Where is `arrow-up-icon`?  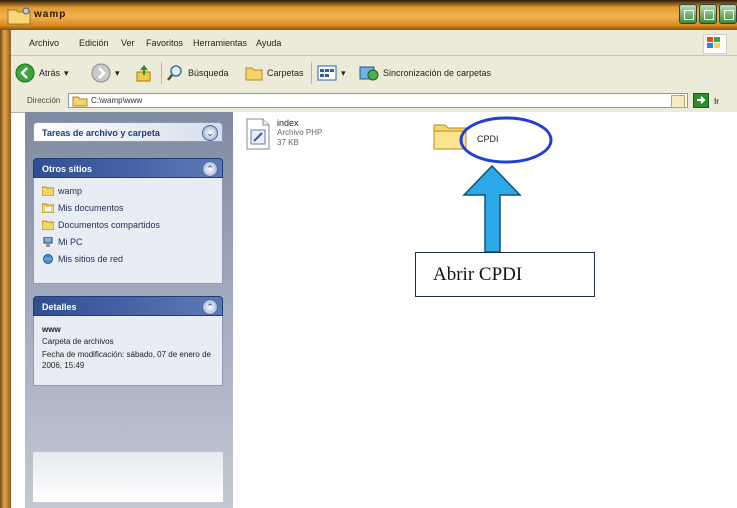
arrow-up-icon is located at coordinates (492, 208).